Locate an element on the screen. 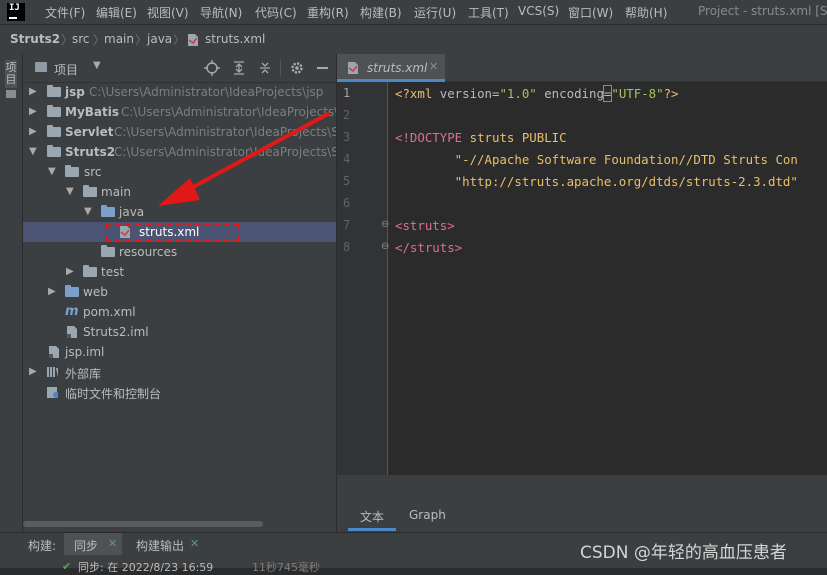 This screenshot has width=827, height=575. menu-code: 代码(C) is located at coordinates (276, 12).